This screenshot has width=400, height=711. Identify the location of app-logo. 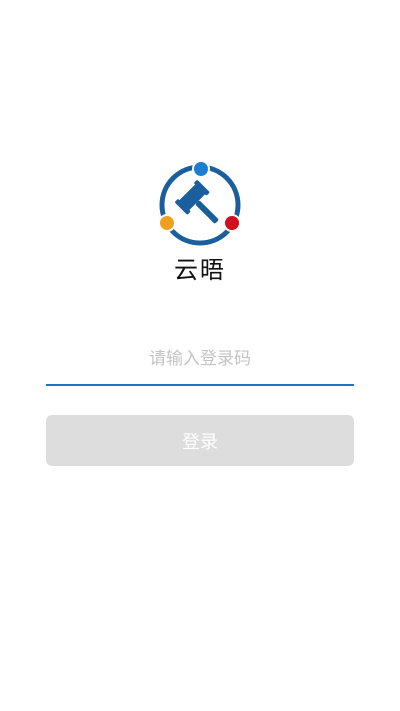
(200, 203).